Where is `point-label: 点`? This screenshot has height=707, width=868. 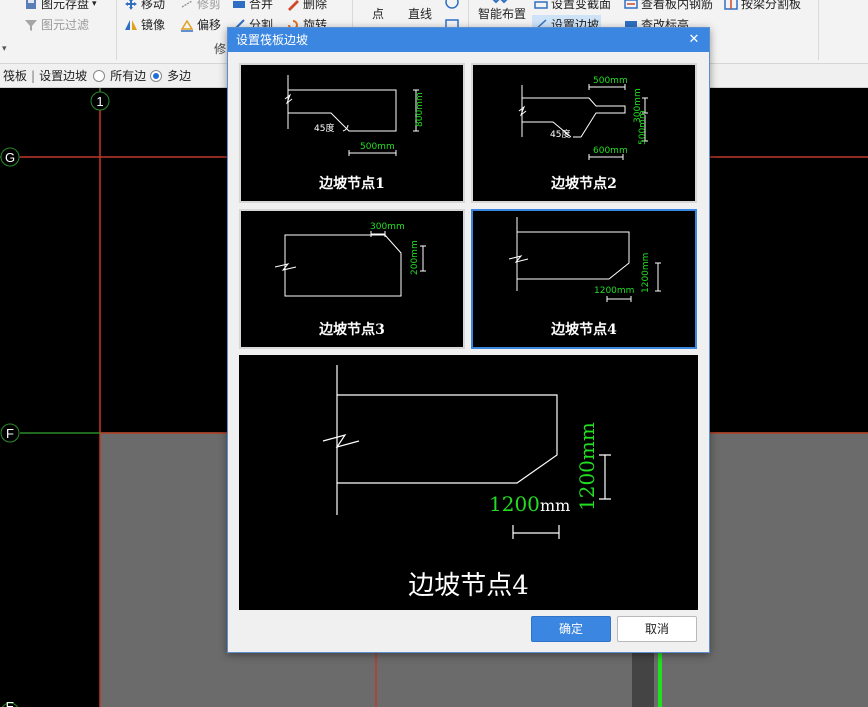 point-label: 点 is located at coordinates (378, 14).